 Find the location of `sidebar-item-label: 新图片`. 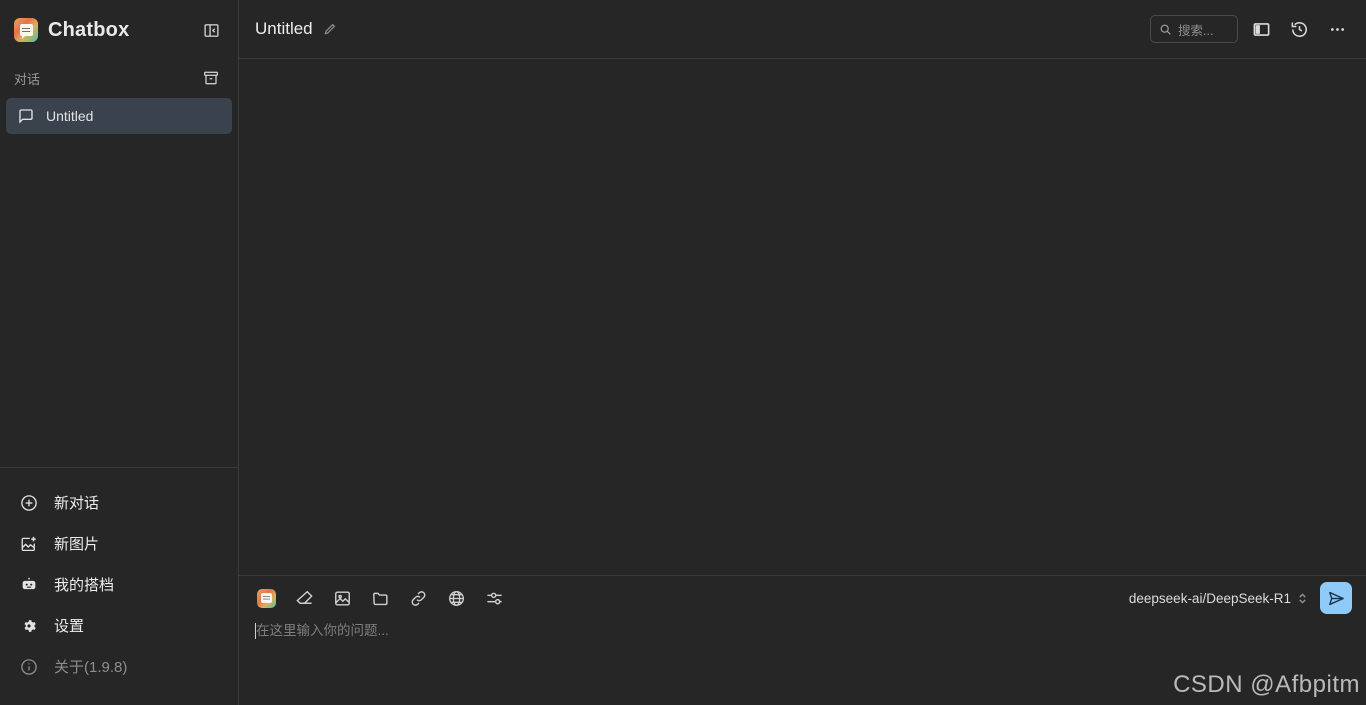

sidebar-item-label: 新图片 is located at coordinates (77, 544).